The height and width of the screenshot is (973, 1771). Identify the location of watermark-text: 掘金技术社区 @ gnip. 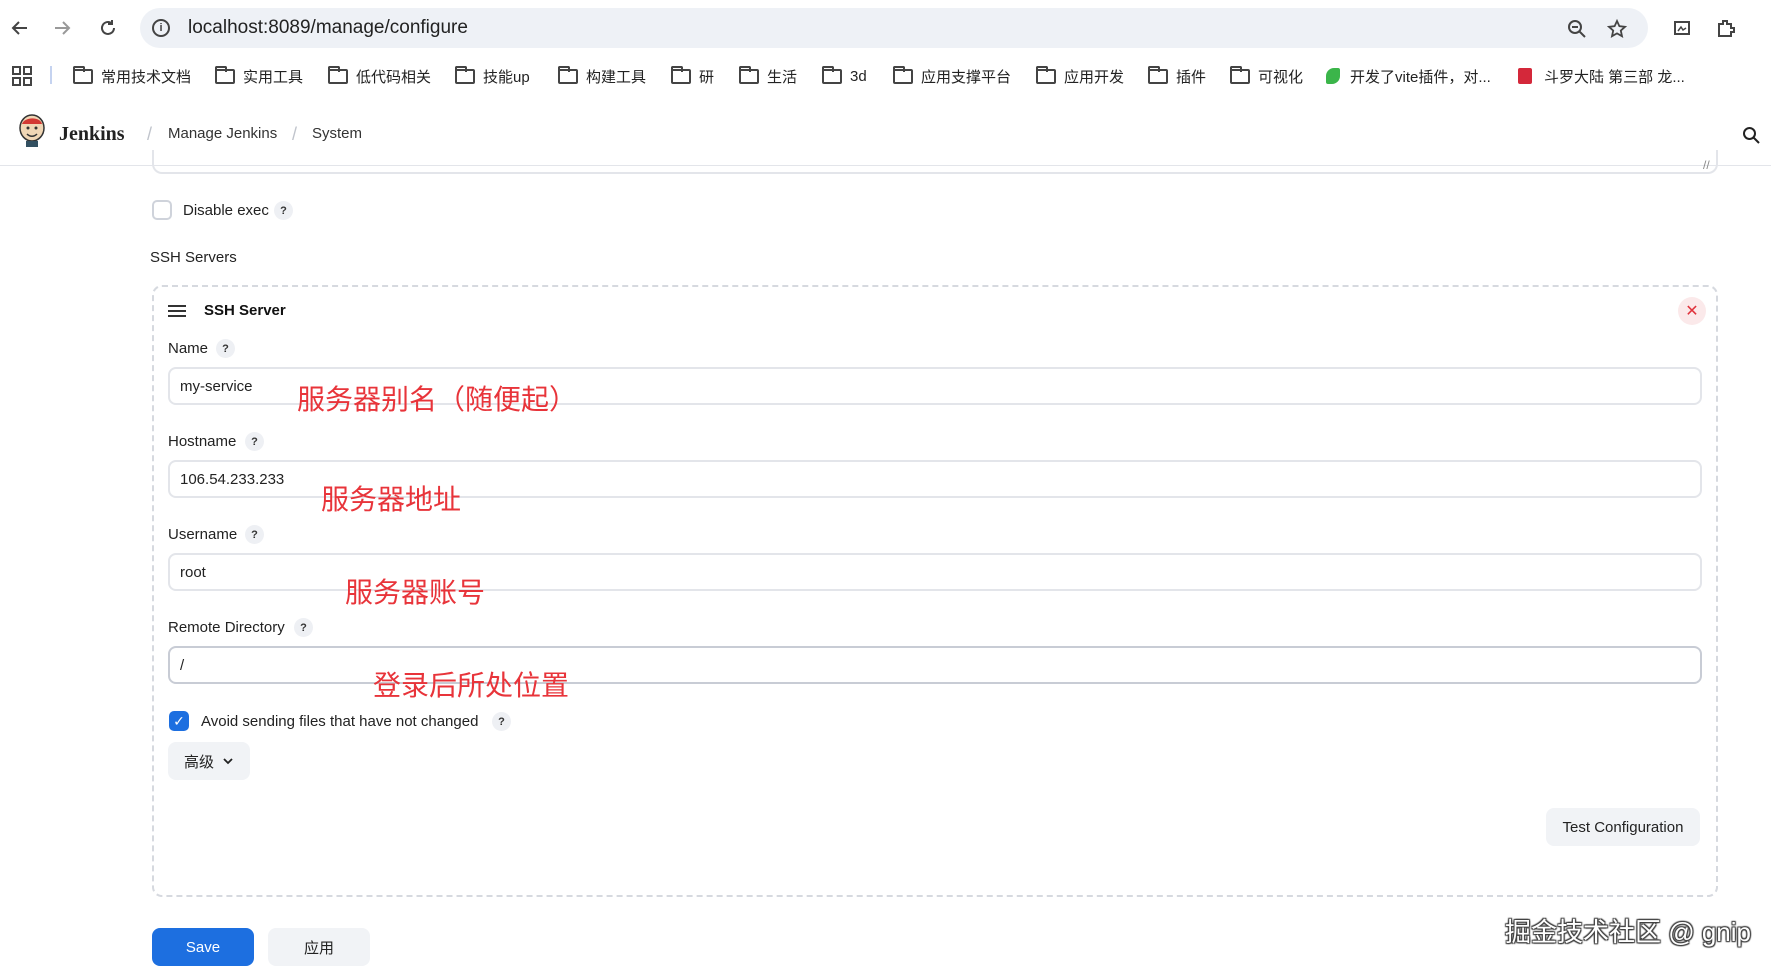
(1628, 932).